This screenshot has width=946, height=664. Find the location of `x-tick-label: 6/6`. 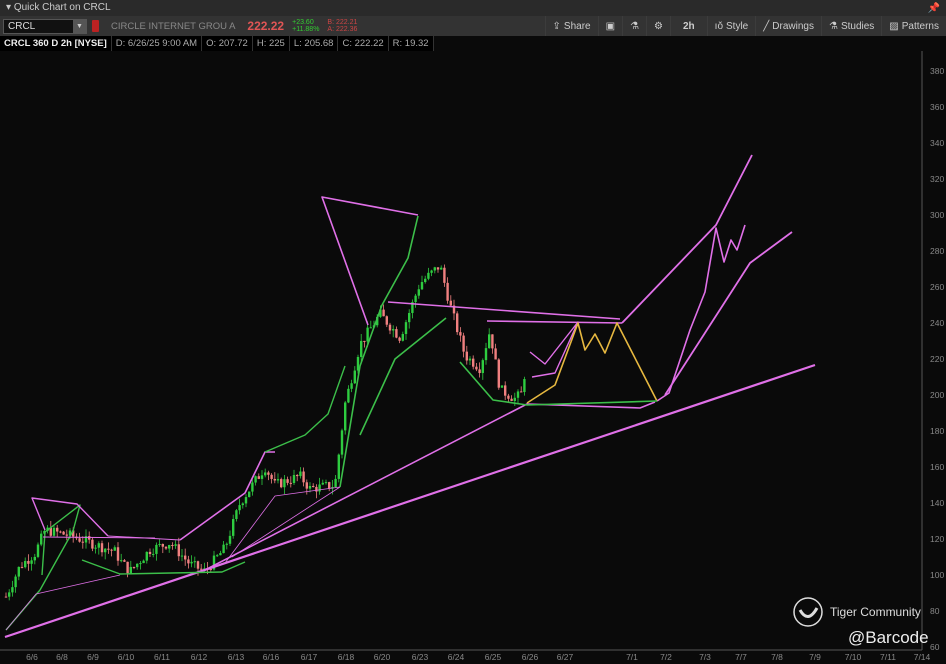

x-tick-label: 6/6 is located at coordinates (32, 657).